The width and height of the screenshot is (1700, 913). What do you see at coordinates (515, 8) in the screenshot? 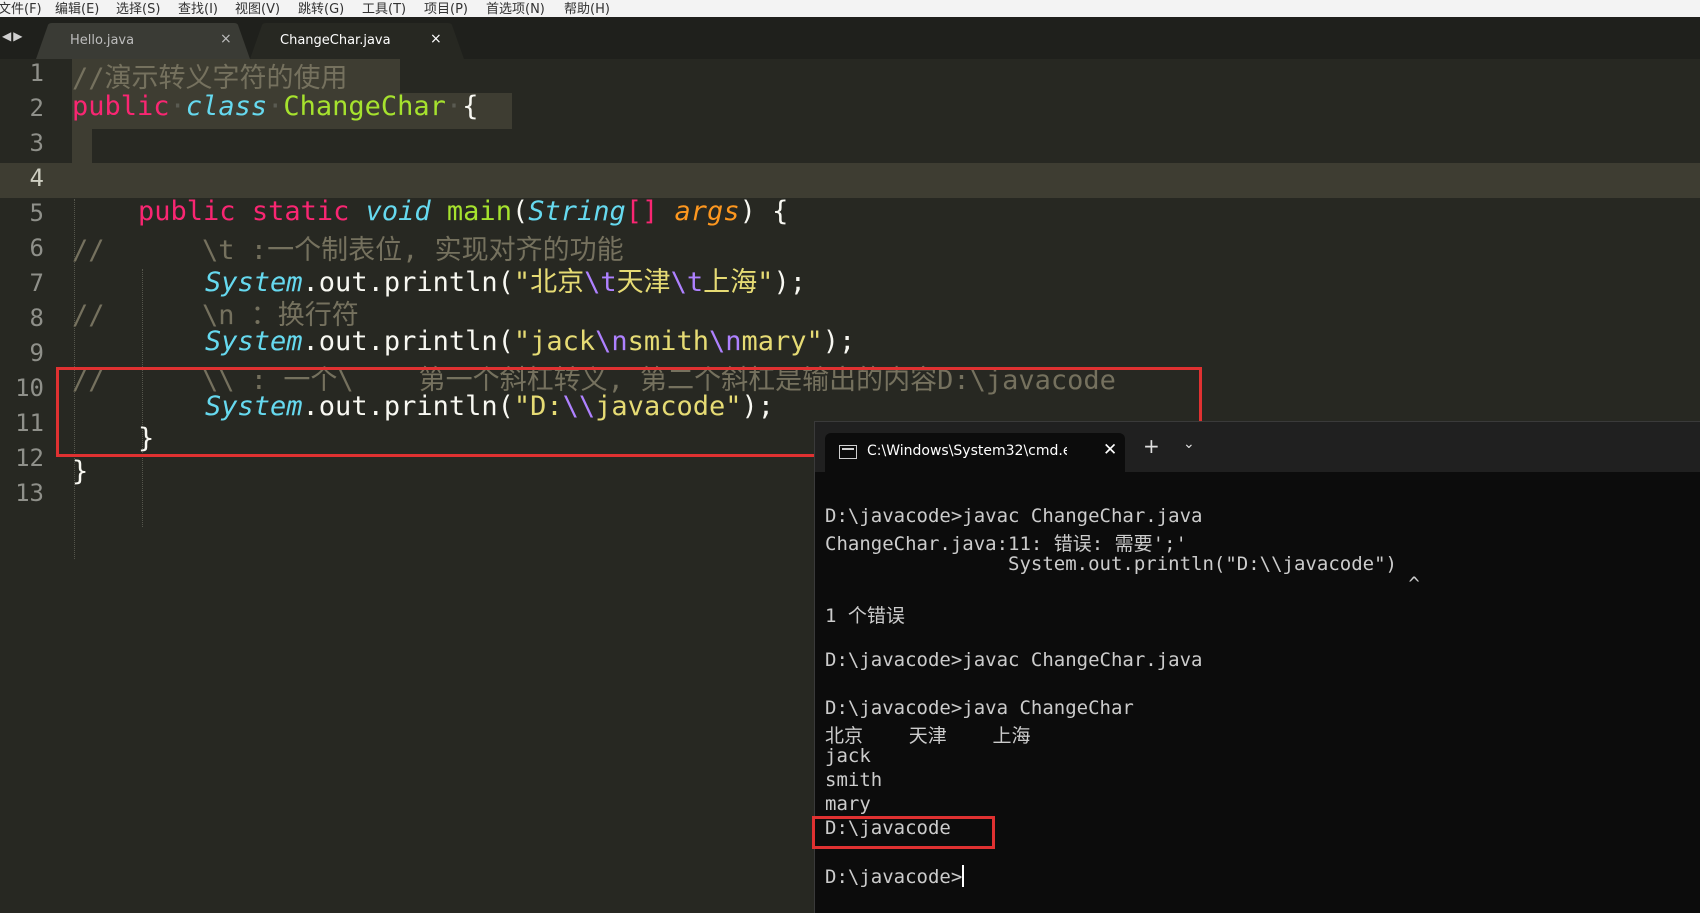
I see `menu-preferences: 首选项(N)` at bounding box center [515, 8].